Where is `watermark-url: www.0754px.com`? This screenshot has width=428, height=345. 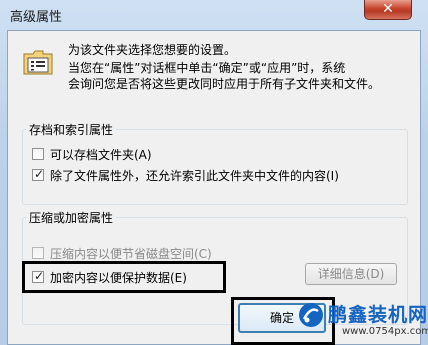 watermark-url: www.0754px.com is located at coordinates (385, 331).